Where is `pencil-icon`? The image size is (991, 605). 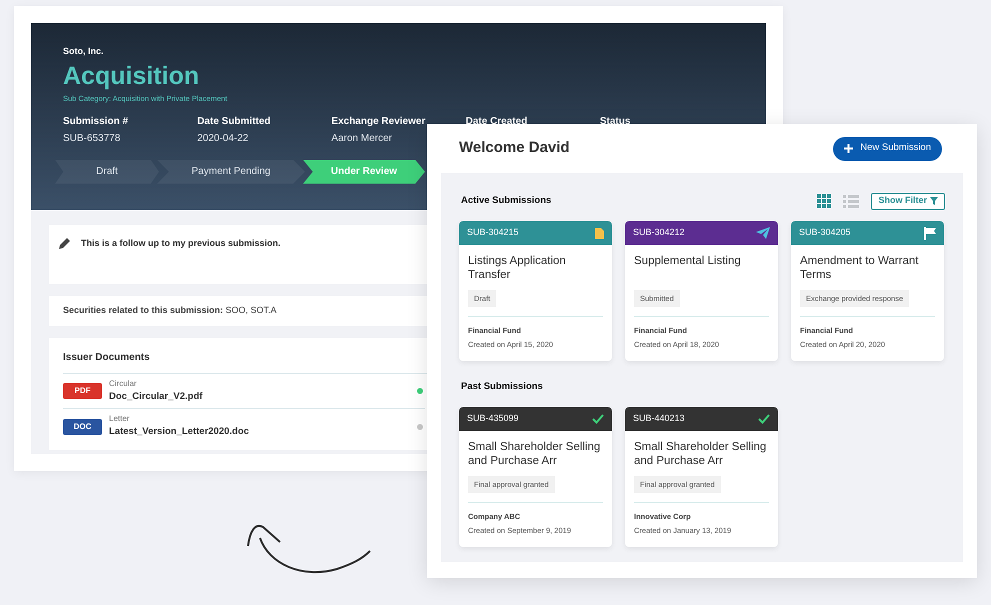
pencil-icon is located at coordinates (65, 243).